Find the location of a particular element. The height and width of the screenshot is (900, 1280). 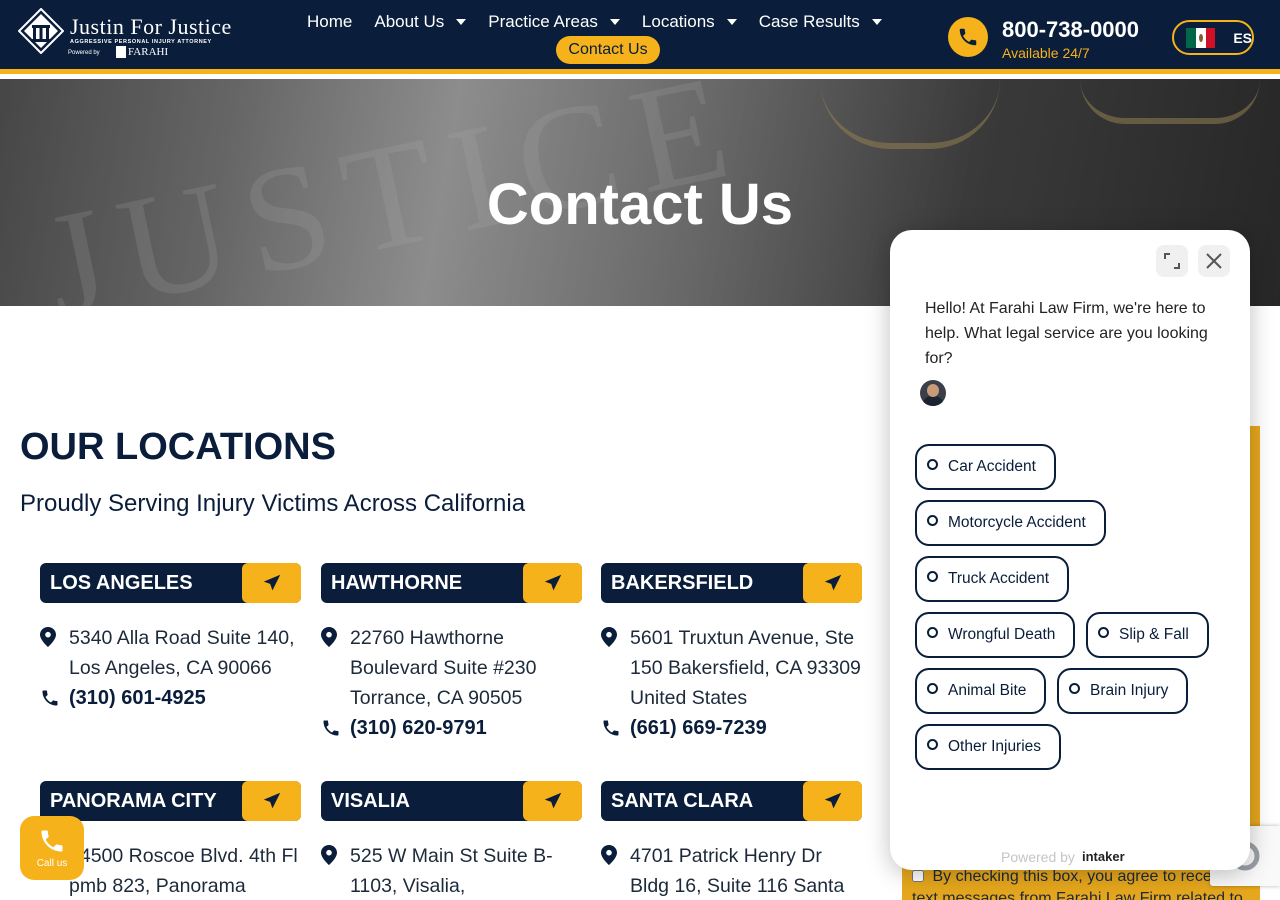

nav-home-label: Home is located at coordinates (330, 21).